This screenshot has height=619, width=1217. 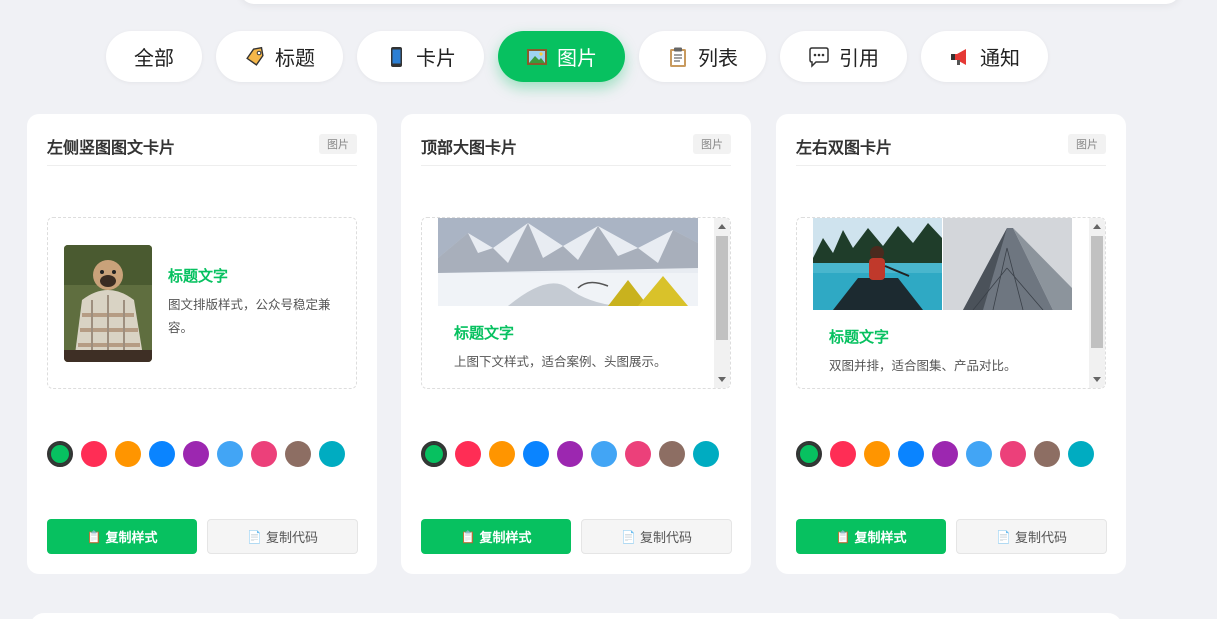 What do you see at coordinates (1007, 264) in the screenshot?
I see `preview-photo-right` at bounding box center [1007, 264].